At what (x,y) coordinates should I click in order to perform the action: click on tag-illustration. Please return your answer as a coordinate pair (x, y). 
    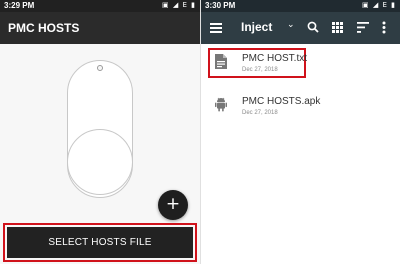
    Looking at the image, I should click on (100, 129).